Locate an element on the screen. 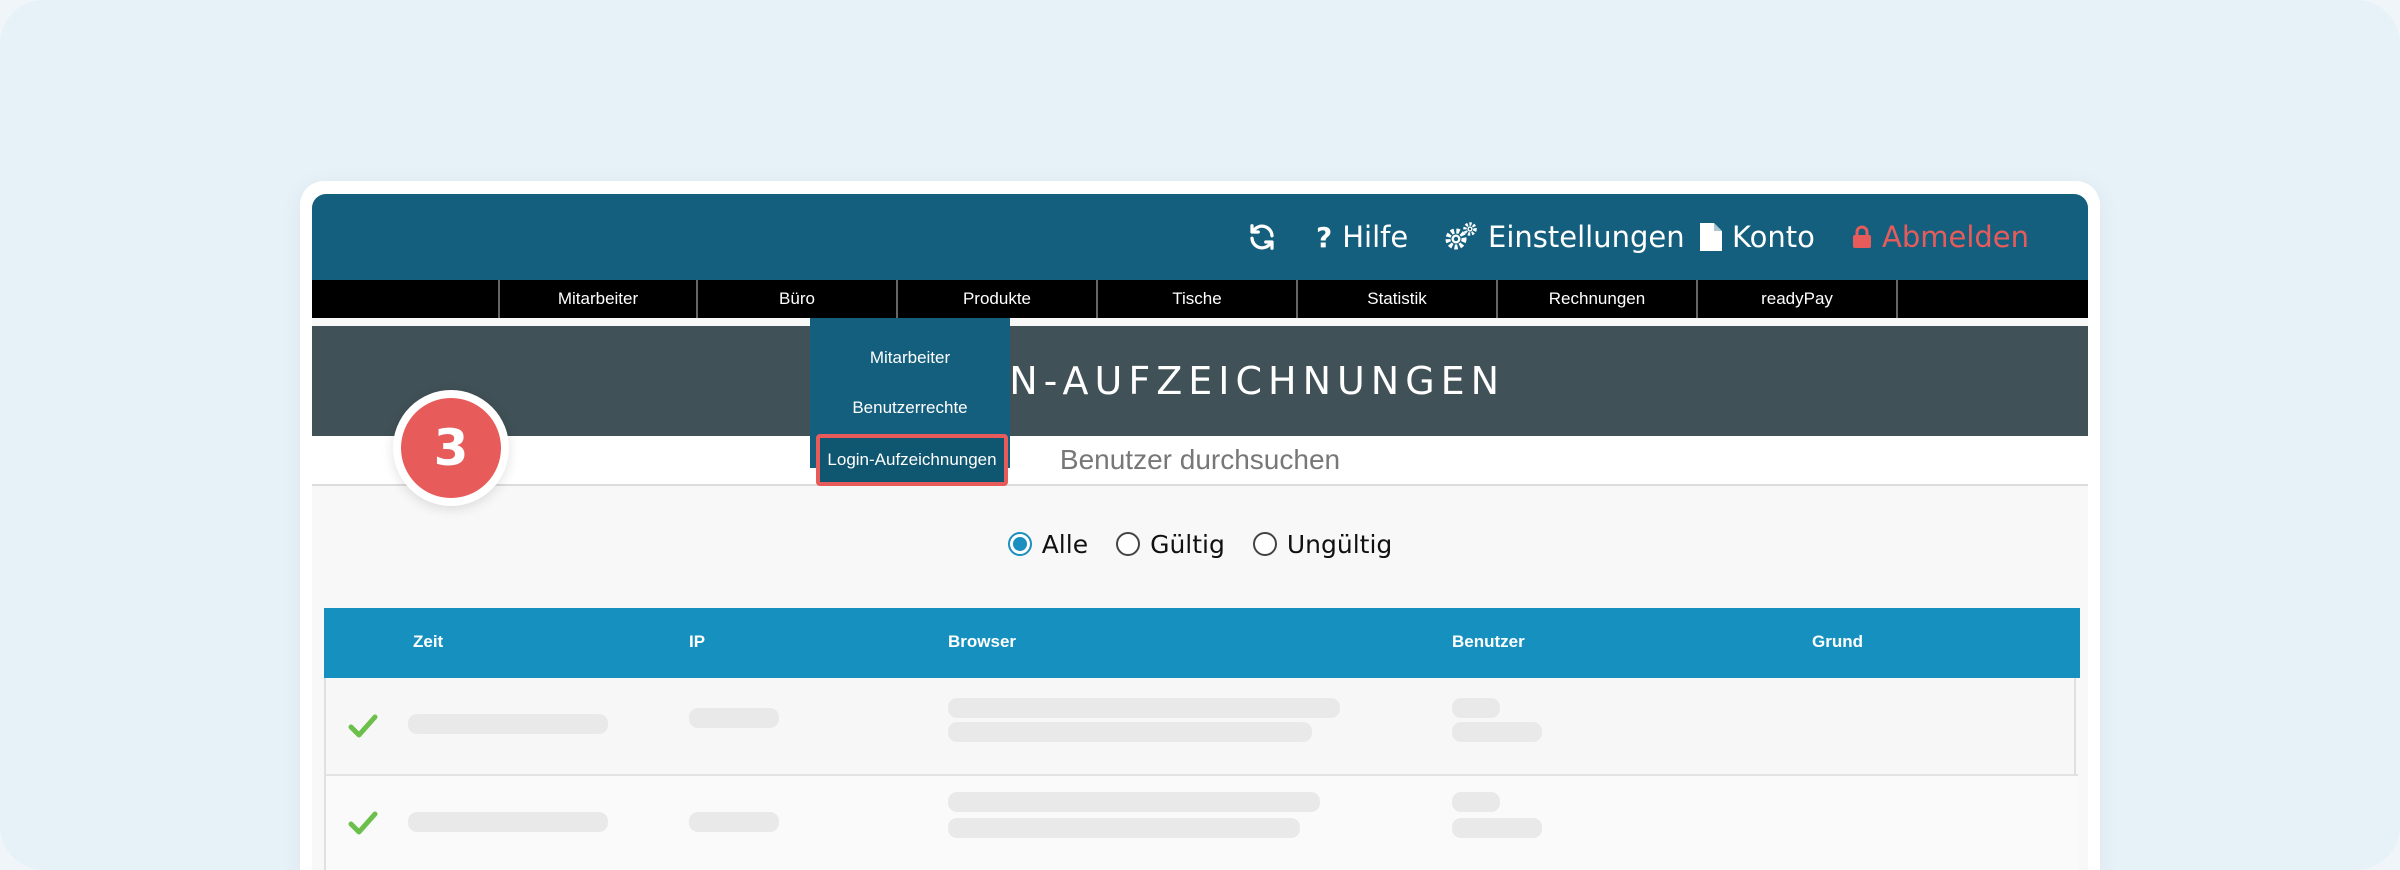  page-title-band: LOGIN-AUFZEICHNUNGEN is located at coordinates (1200, 381).